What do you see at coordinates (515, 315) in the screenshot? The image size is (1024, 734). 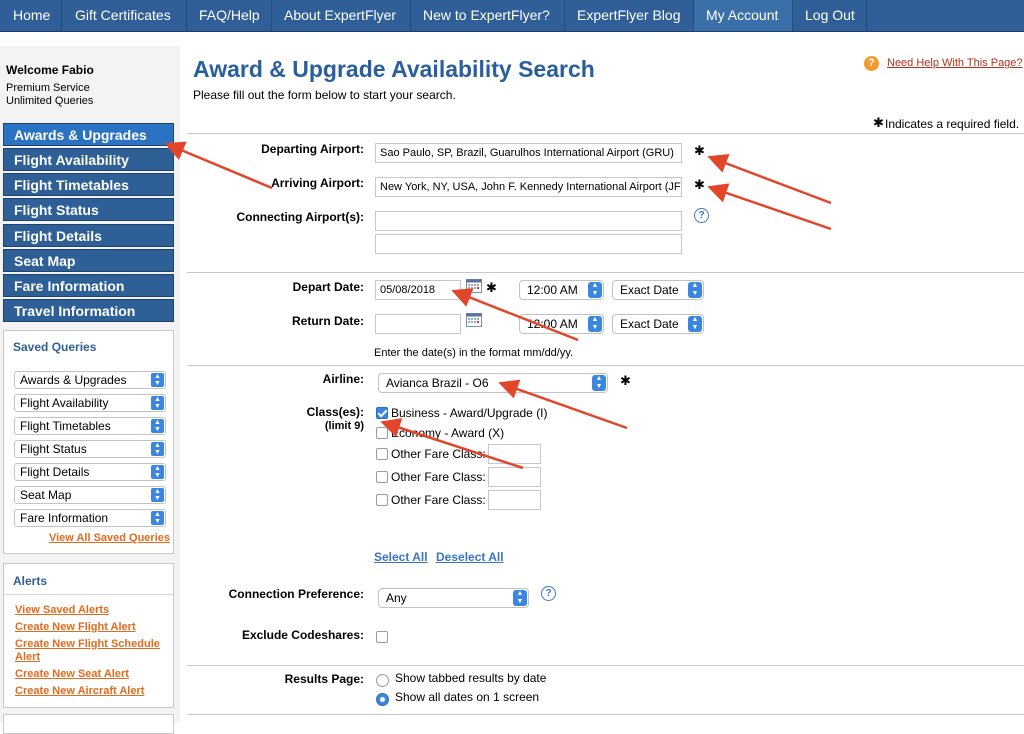 I see `arrow-depart-date` at bounding box center [515, 315].